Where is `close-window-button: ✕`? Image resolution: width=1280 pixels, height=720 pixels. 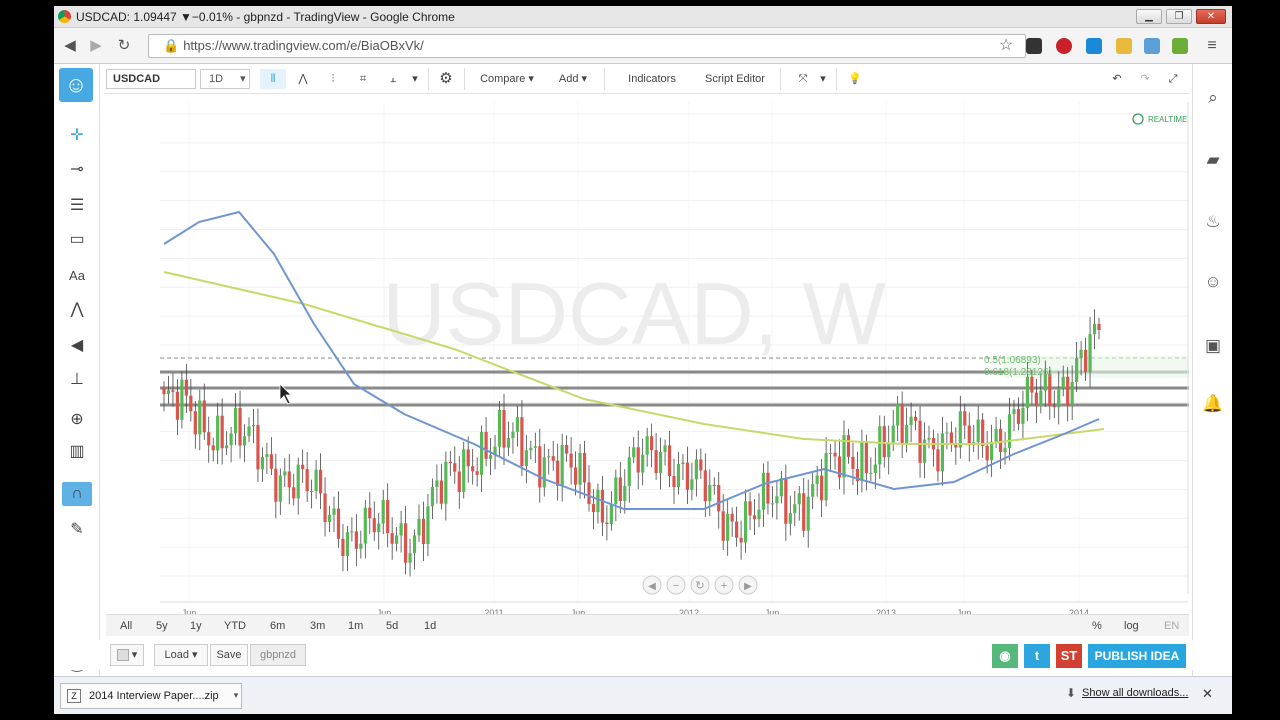 close-window-button: ✕ is located at coordinates (1211, 16).